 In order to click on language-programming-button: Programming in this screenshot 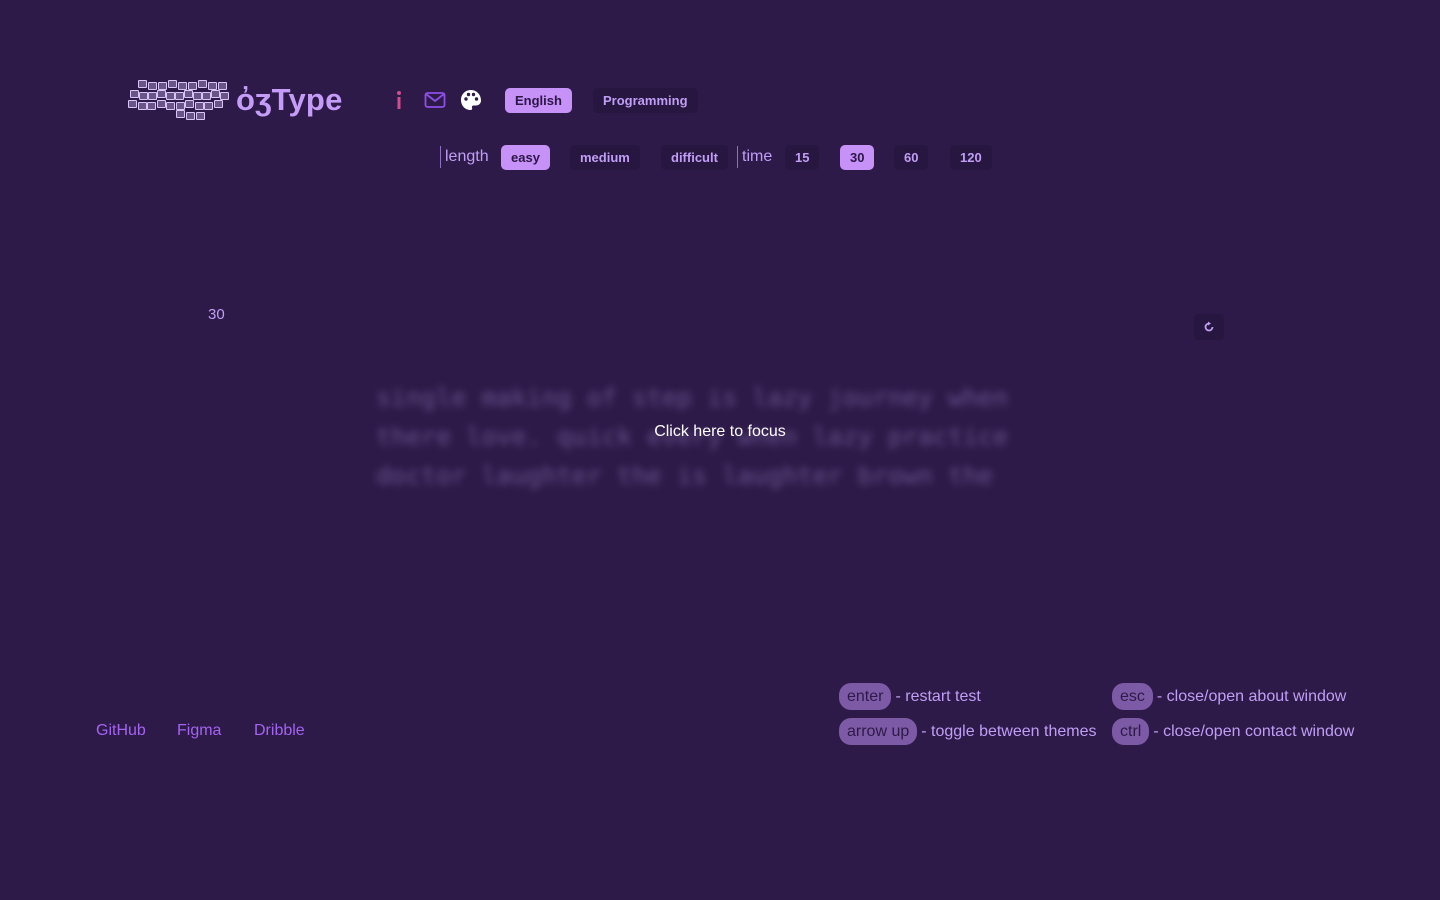, I will do `click(645, 100)`.